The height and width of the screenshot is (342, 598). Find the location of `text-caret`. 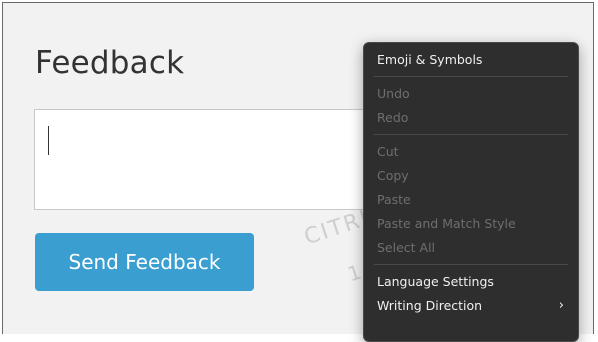

text-caret is located at coordinates (48, 140).